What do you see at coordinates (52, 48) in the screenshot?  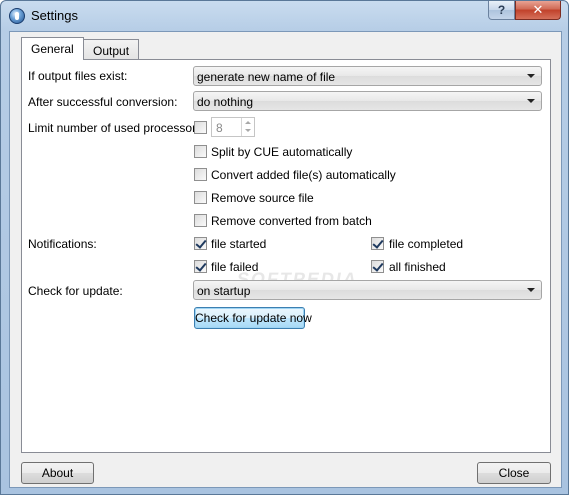 I see `tab-general: General` at bounding box center [52, 48].